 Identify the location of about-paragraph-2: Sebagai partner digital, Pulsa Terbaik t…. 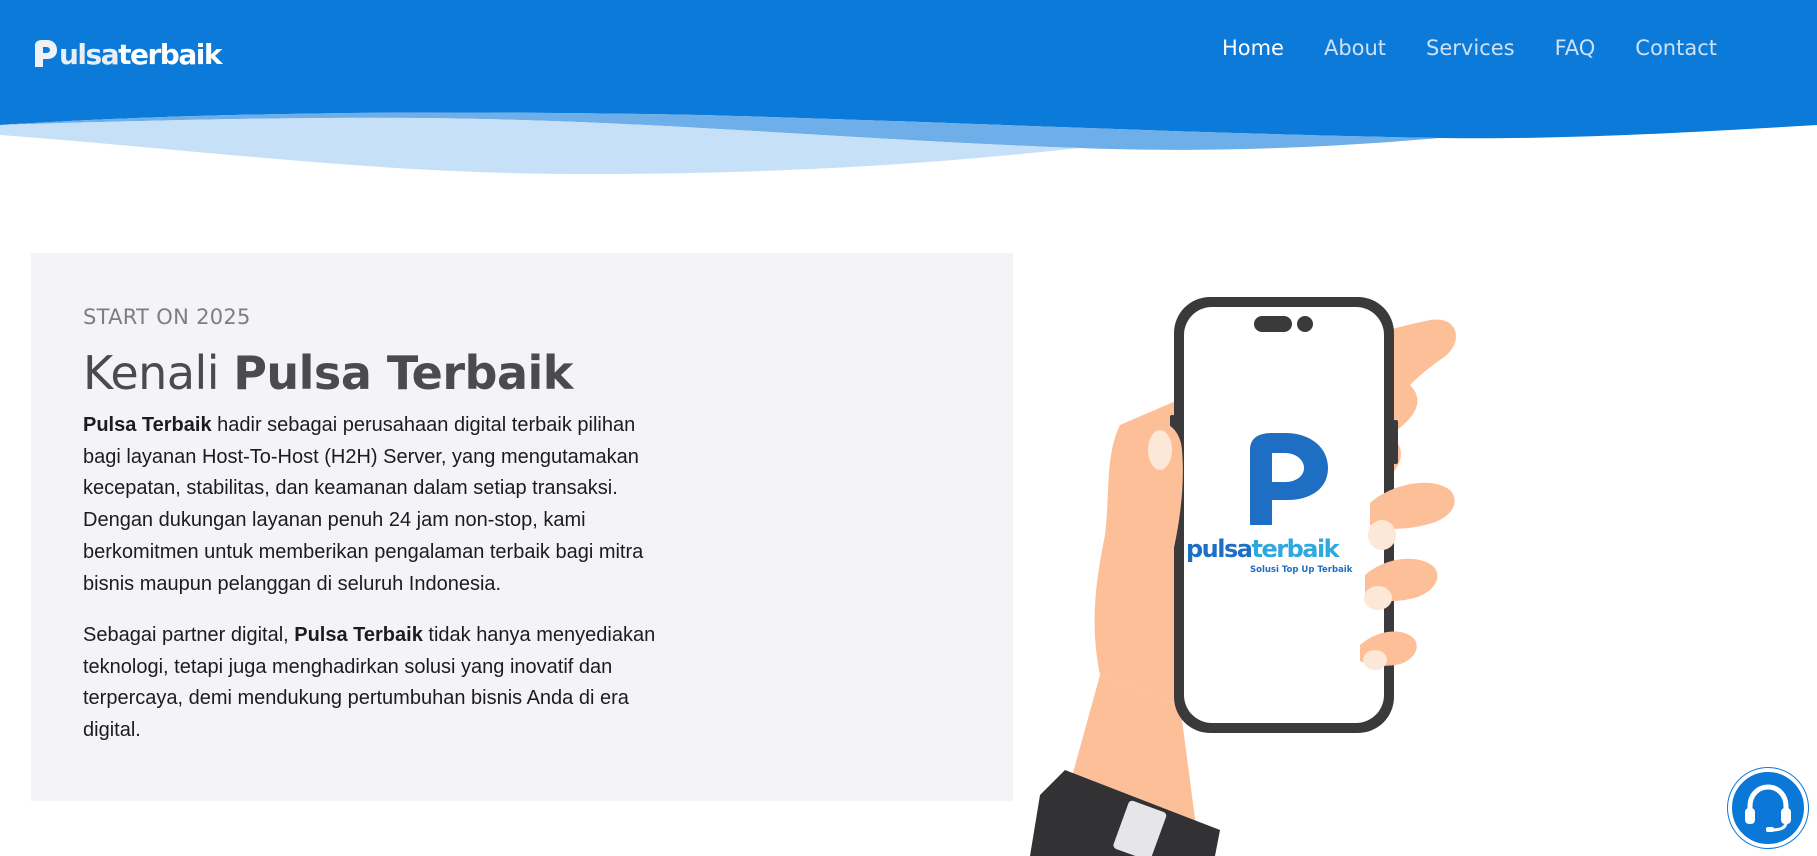
(378, 683).